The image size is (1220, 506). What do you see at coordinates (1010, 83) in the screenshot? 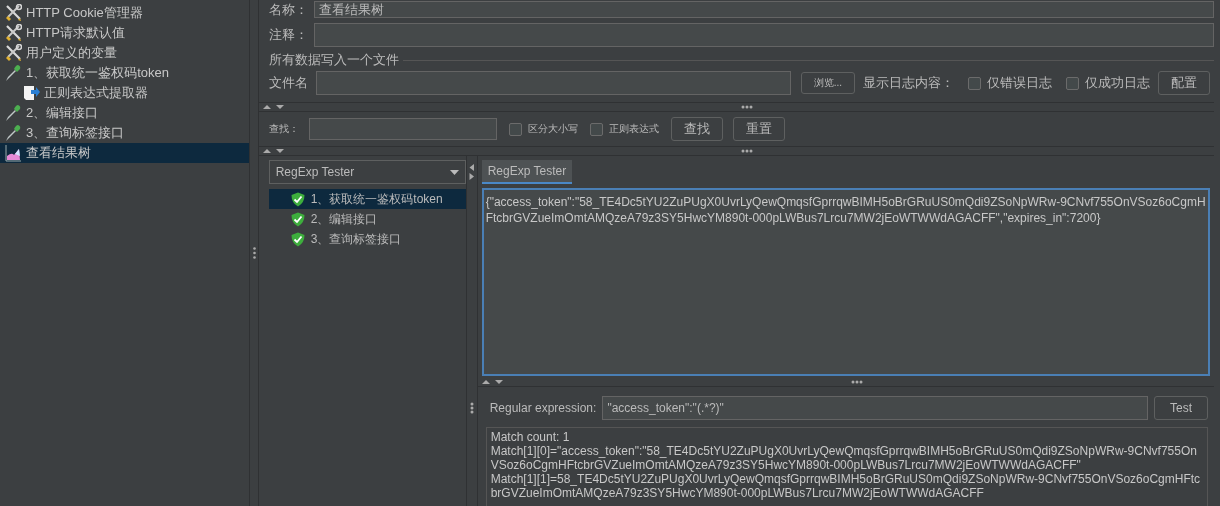
I see `checkbox: 仅错误日志` at bounding box center [1010, 83].